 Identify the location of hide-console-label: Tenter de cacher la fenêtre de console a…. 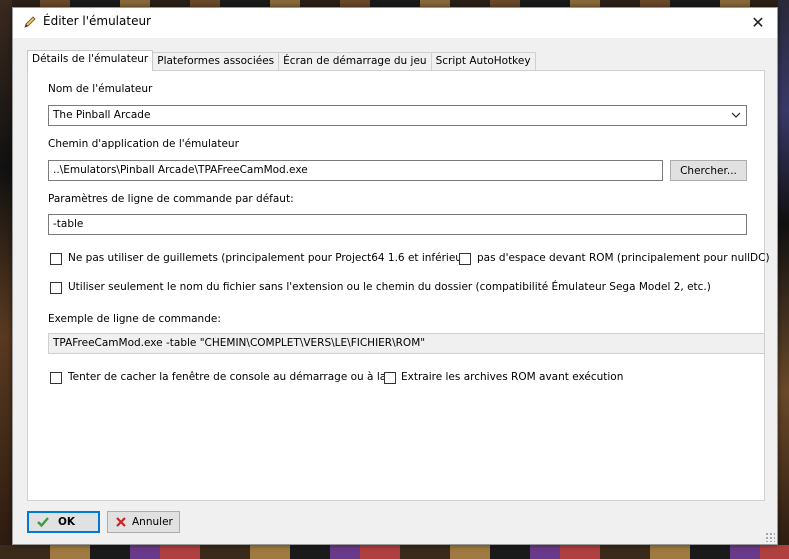
(226, 377).